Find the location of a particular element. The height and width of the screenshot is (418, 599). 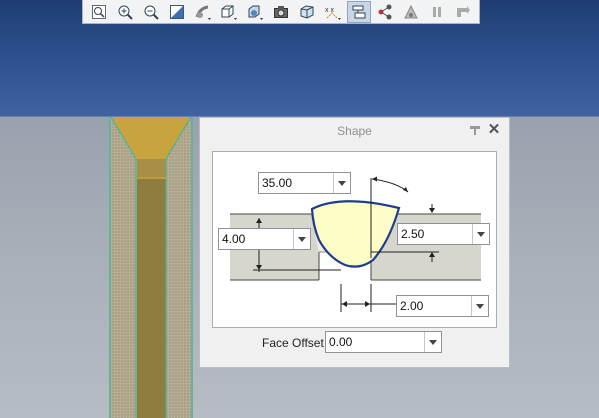

orient-icon is located at coordinates (203, 12).